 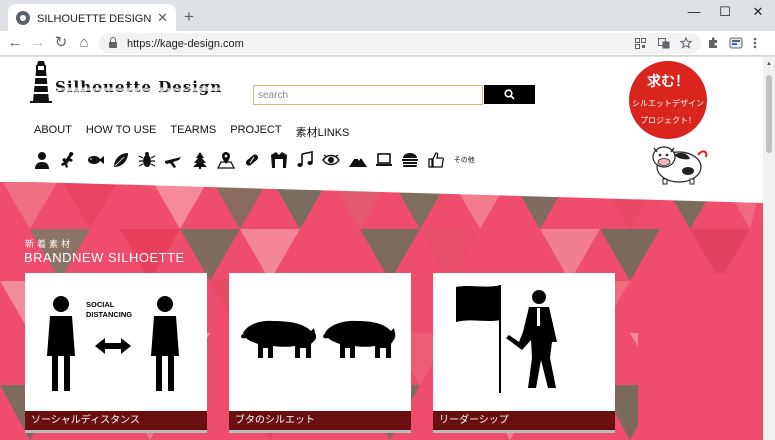 I want to click on menu-item-how-to-use: HOW TO USE, so click(x=121, y=132).